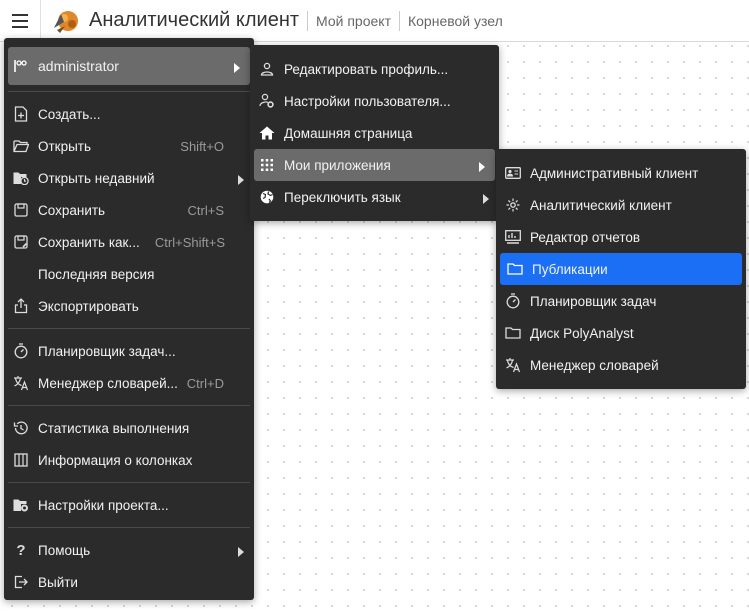  I want to click on user-settings-icon, so click(267, 101).